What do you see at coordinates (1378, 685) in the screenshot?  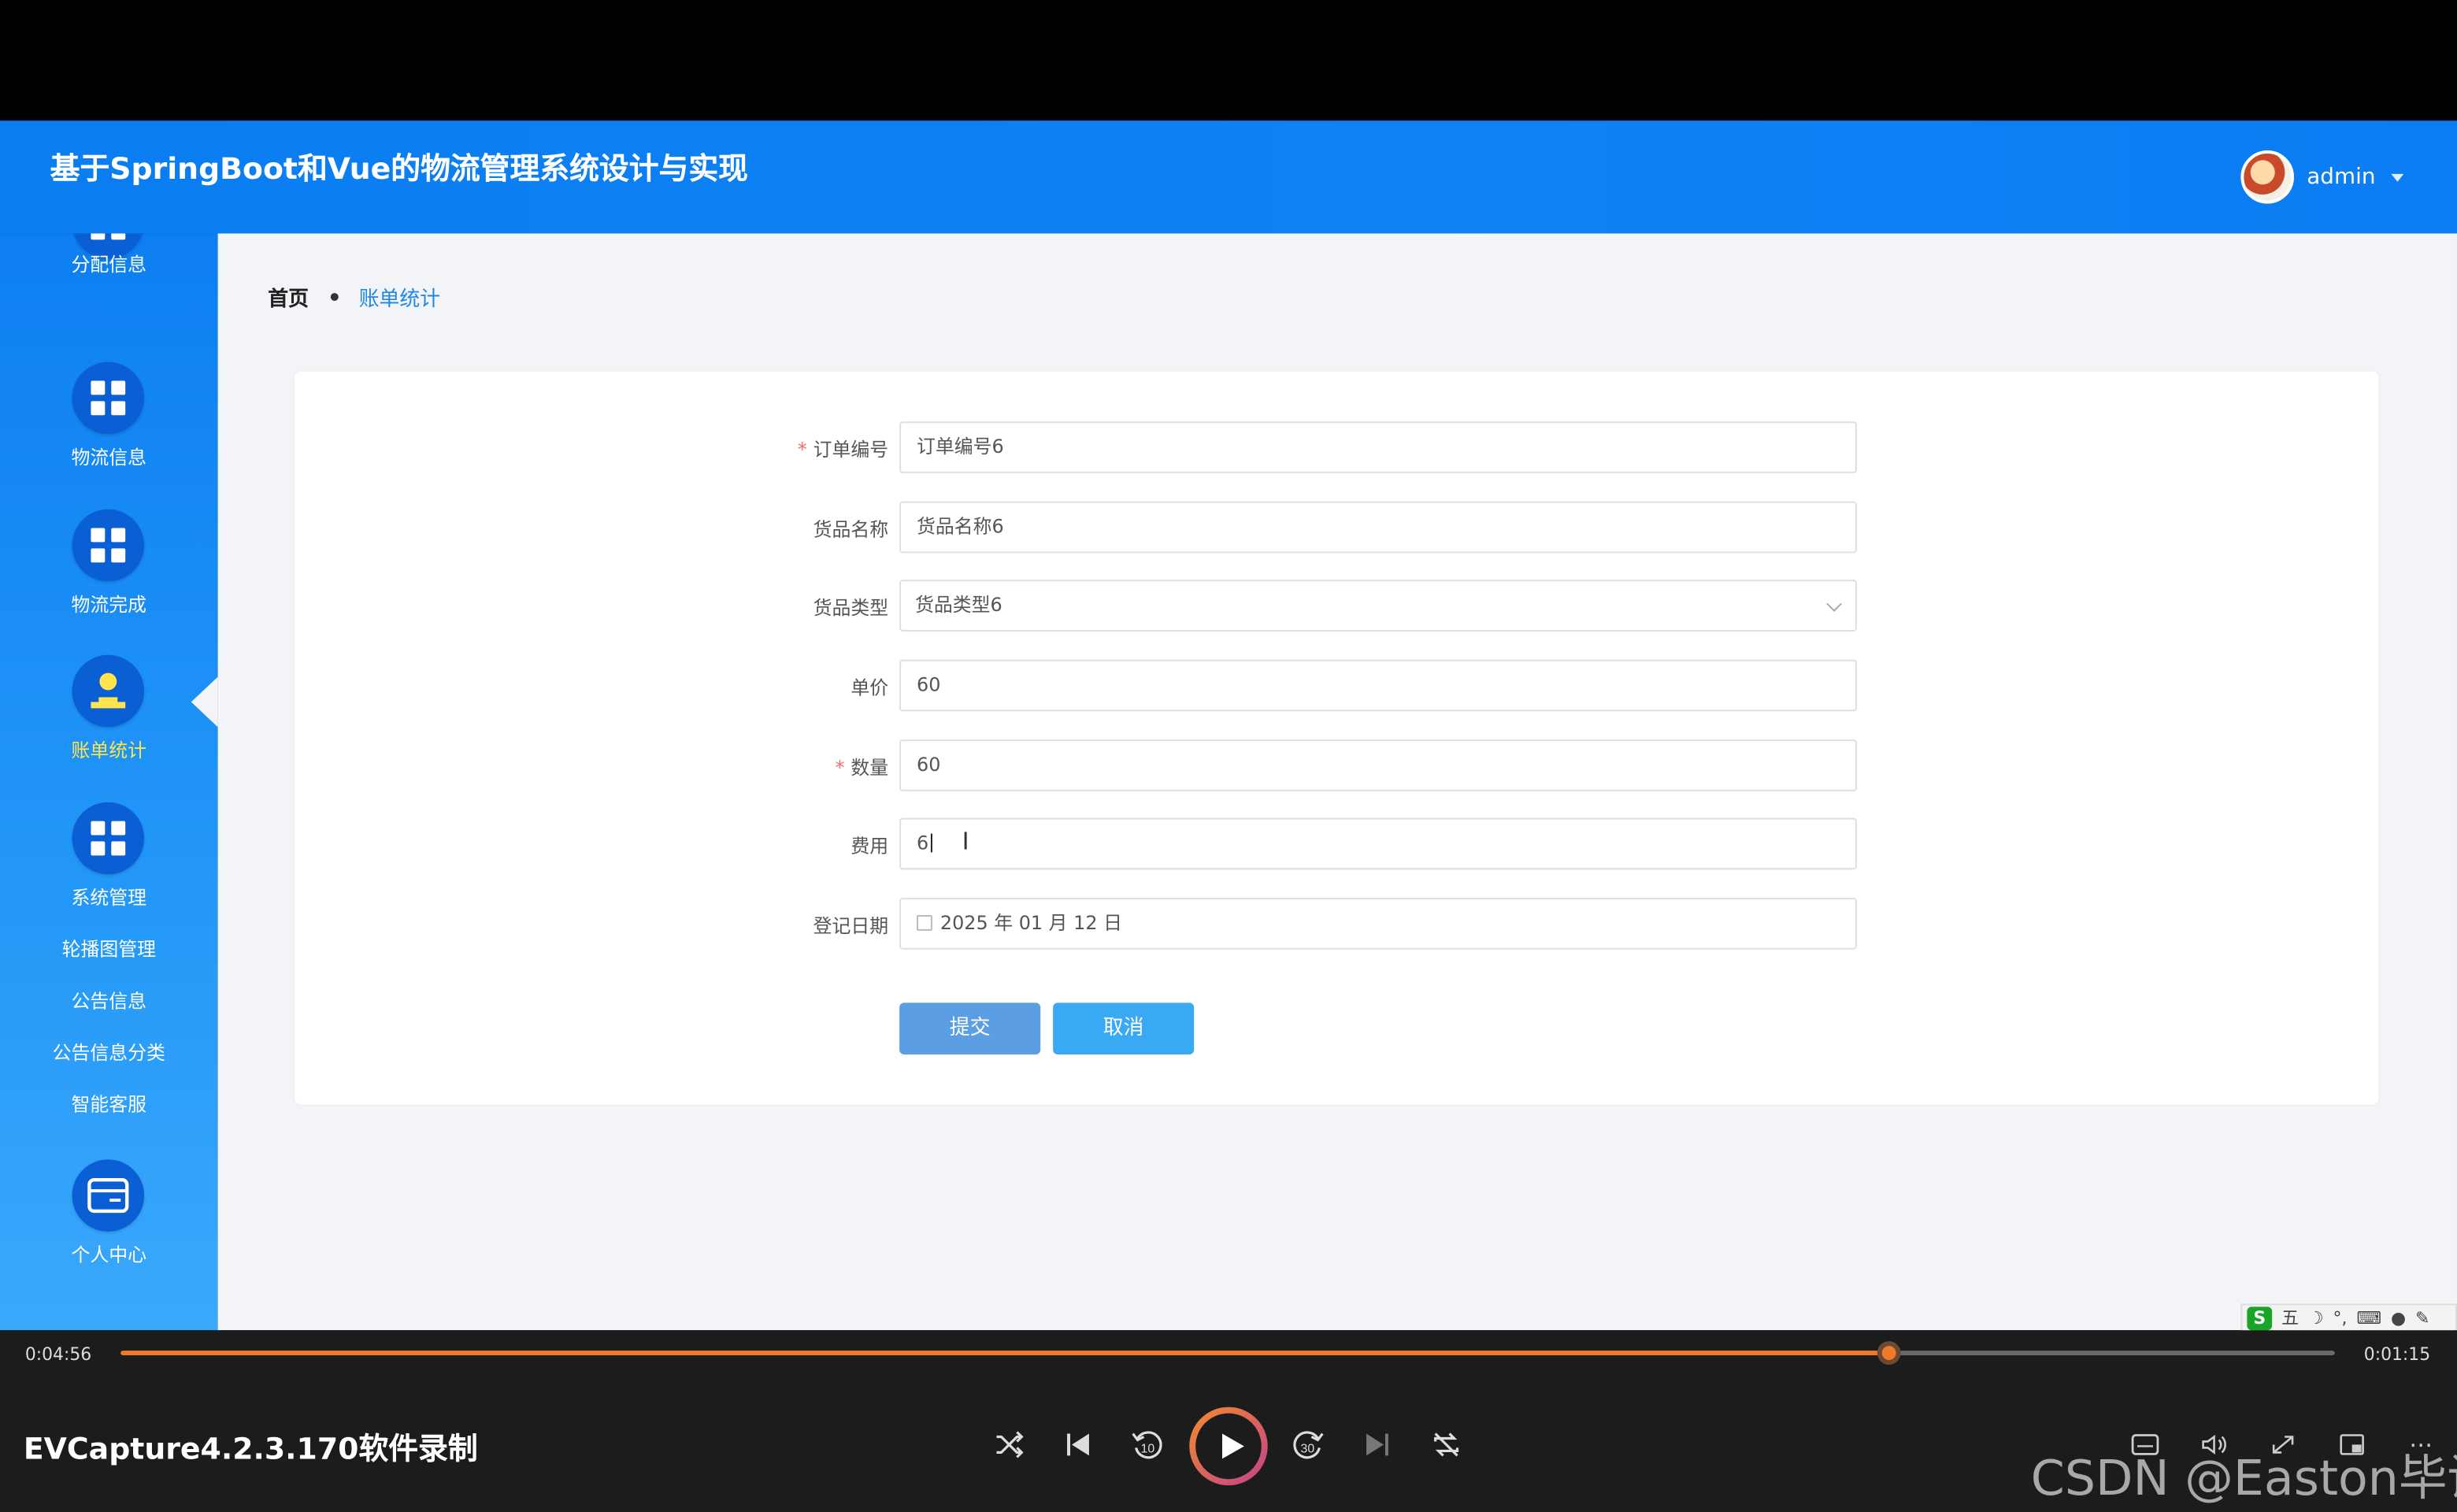 I see `unit-price-field: 60` at bounding box center [1378, 685].